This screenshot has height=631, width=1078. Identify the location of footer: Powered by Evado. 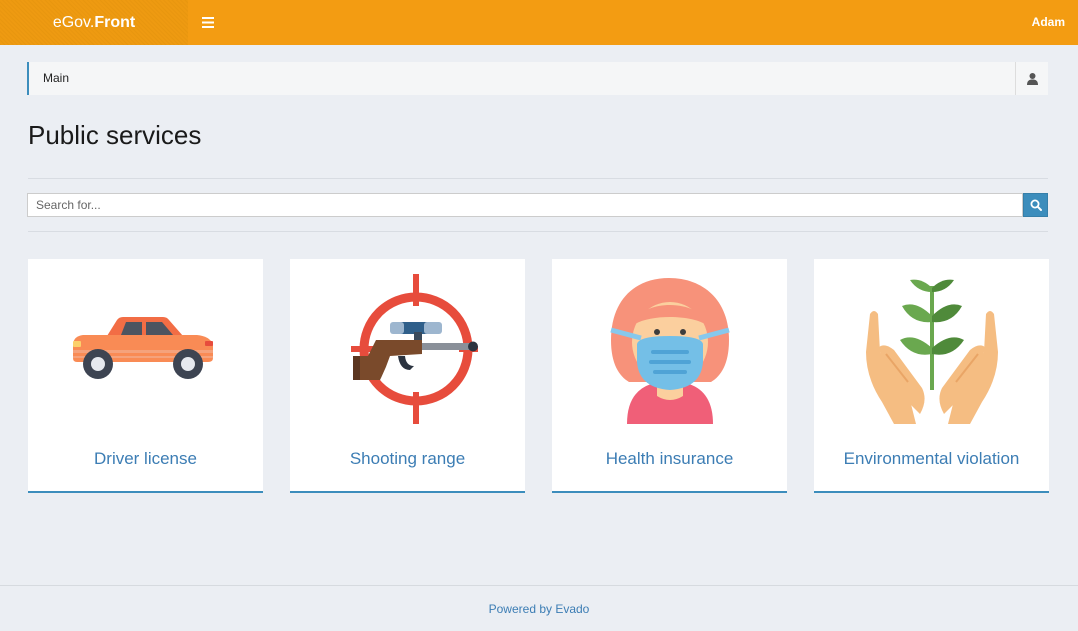
(539, 608).